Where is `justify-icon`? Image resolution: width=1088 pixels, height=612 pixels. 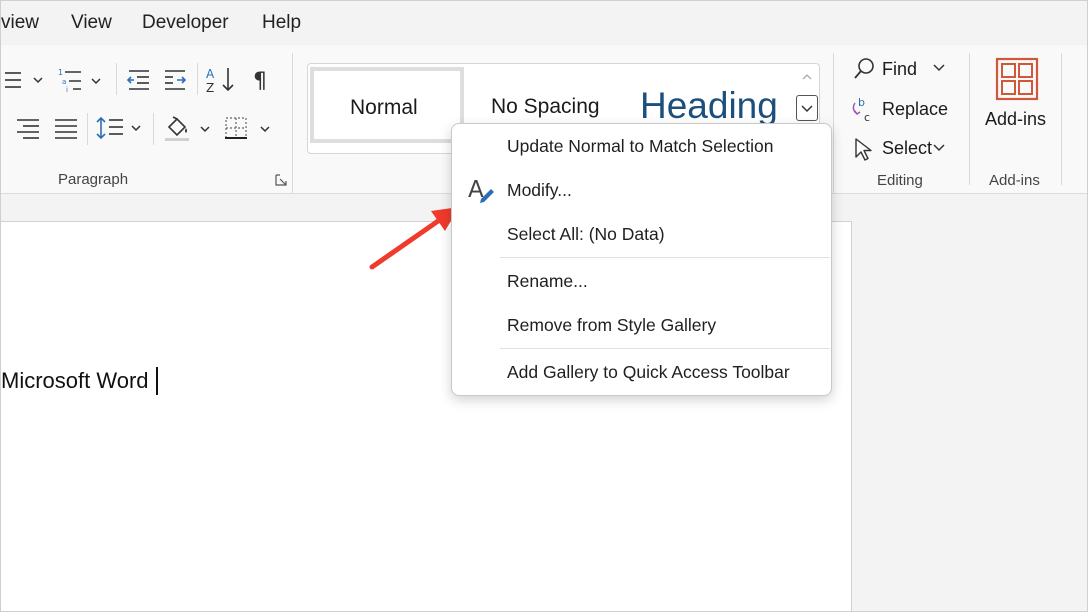
justify-icon is located at coordinates (66, 128).